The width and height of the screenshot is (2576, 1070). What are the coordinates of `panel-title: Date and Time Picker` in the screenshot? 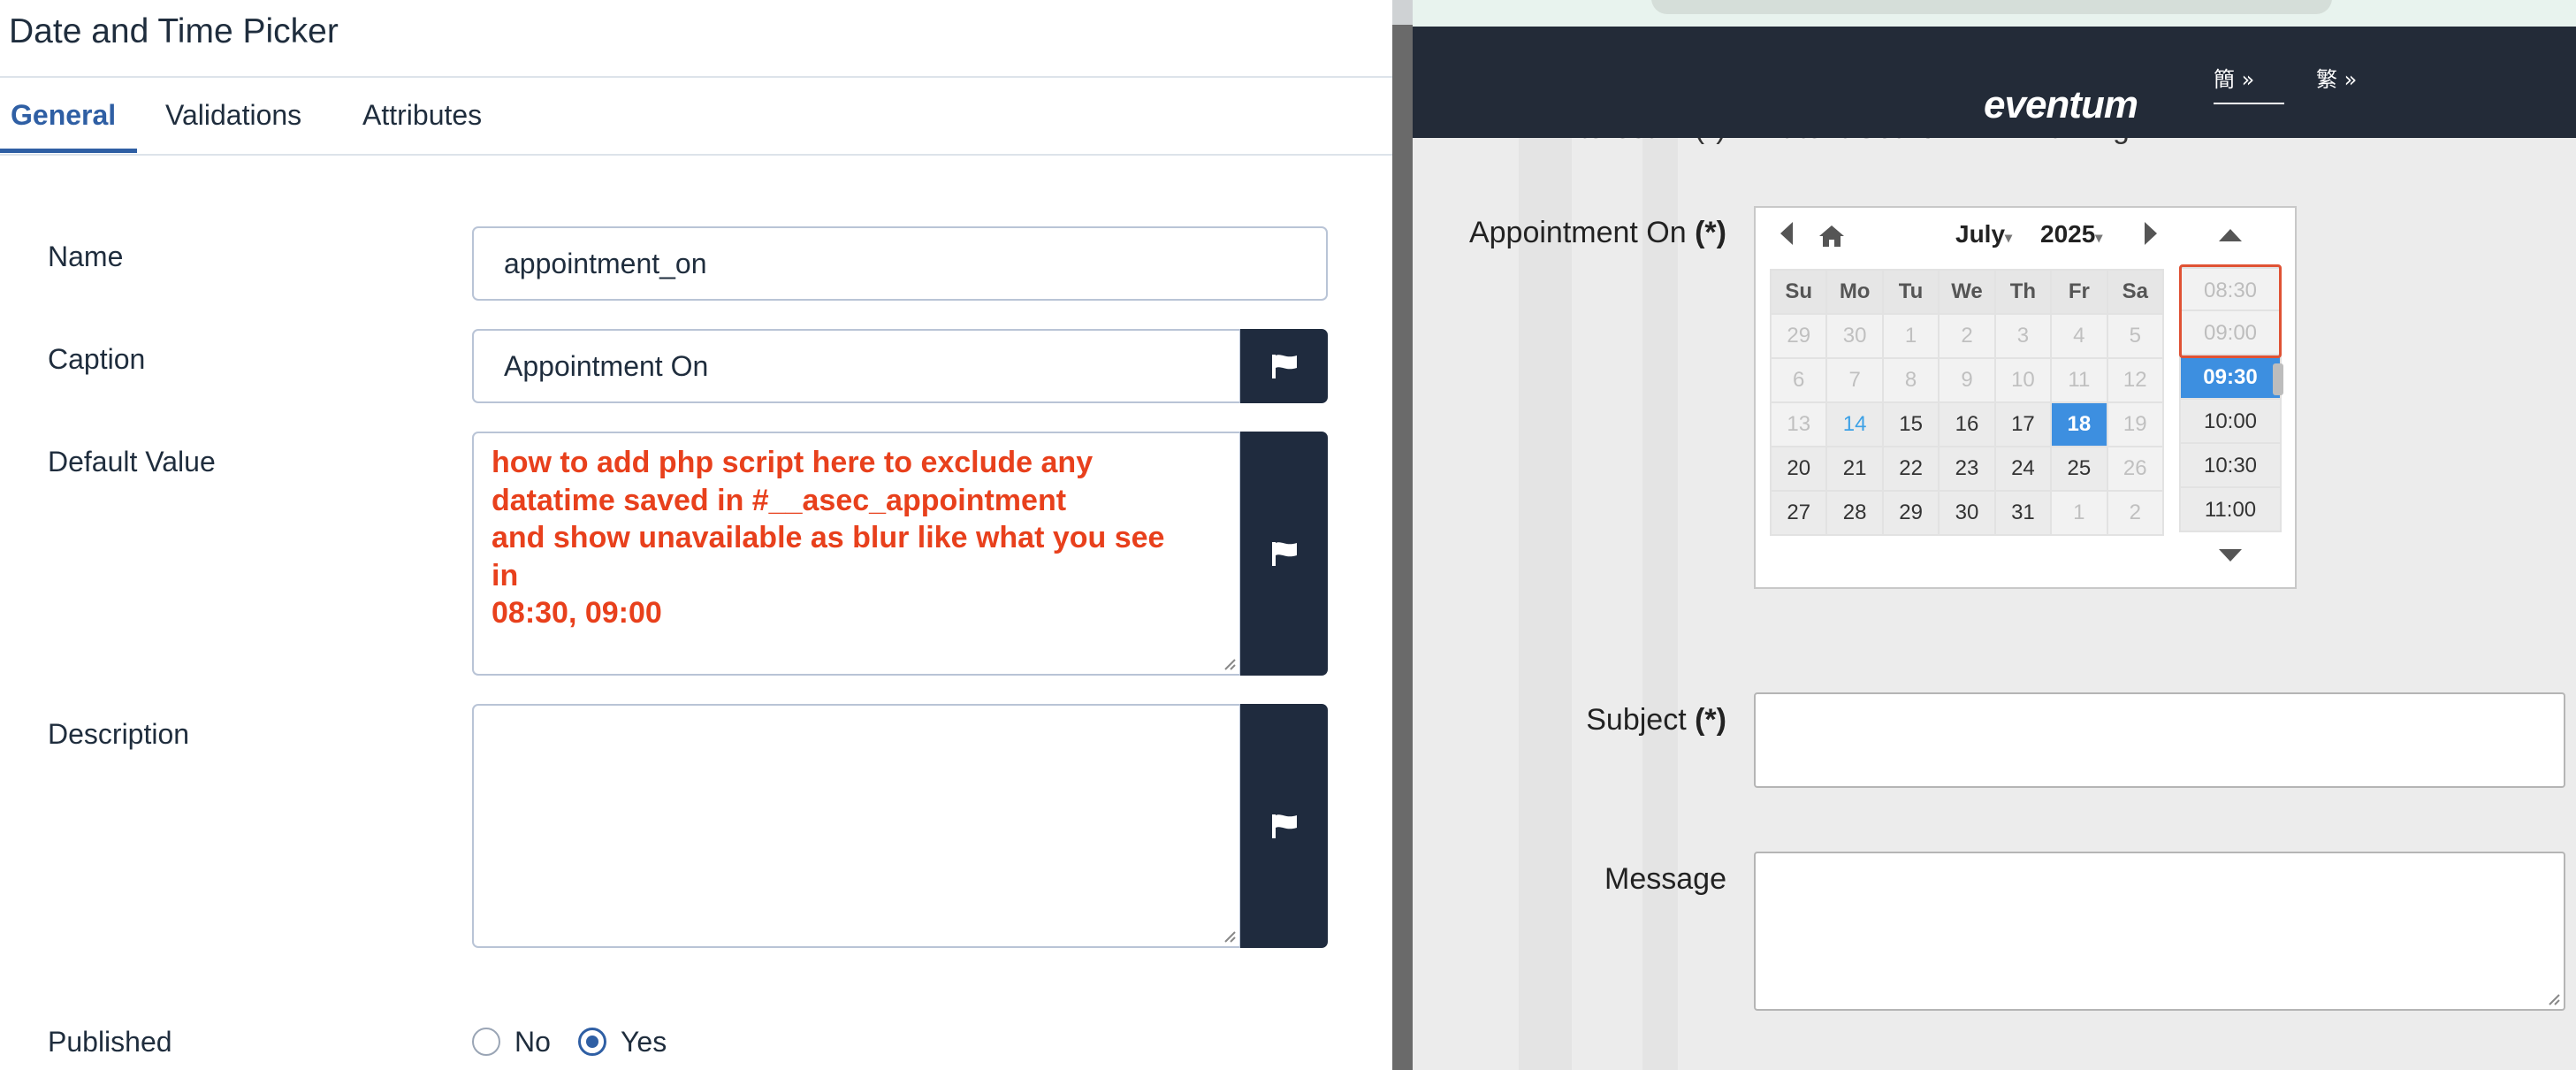 It's located at (174, 31).